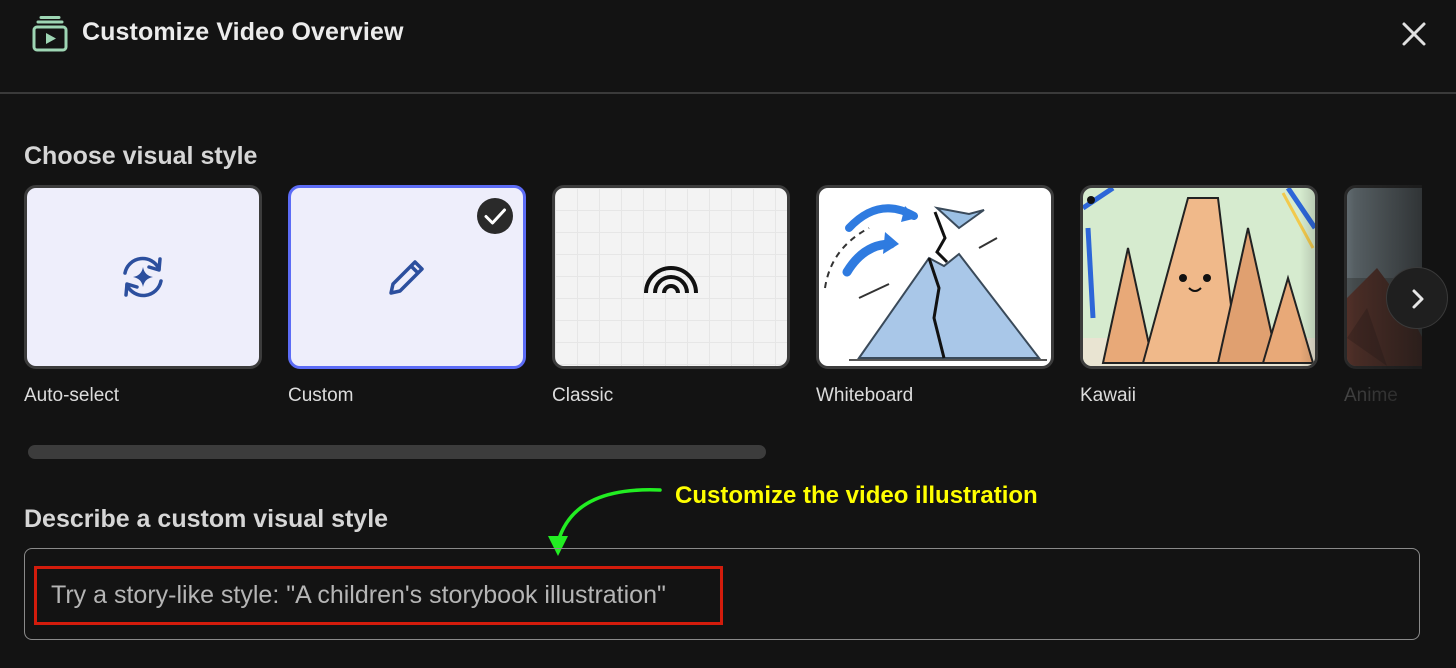 The width and height of the screenshot is (1456, 668). I want to click on dialog-header: Customize Video Overview, so click(728, 47).